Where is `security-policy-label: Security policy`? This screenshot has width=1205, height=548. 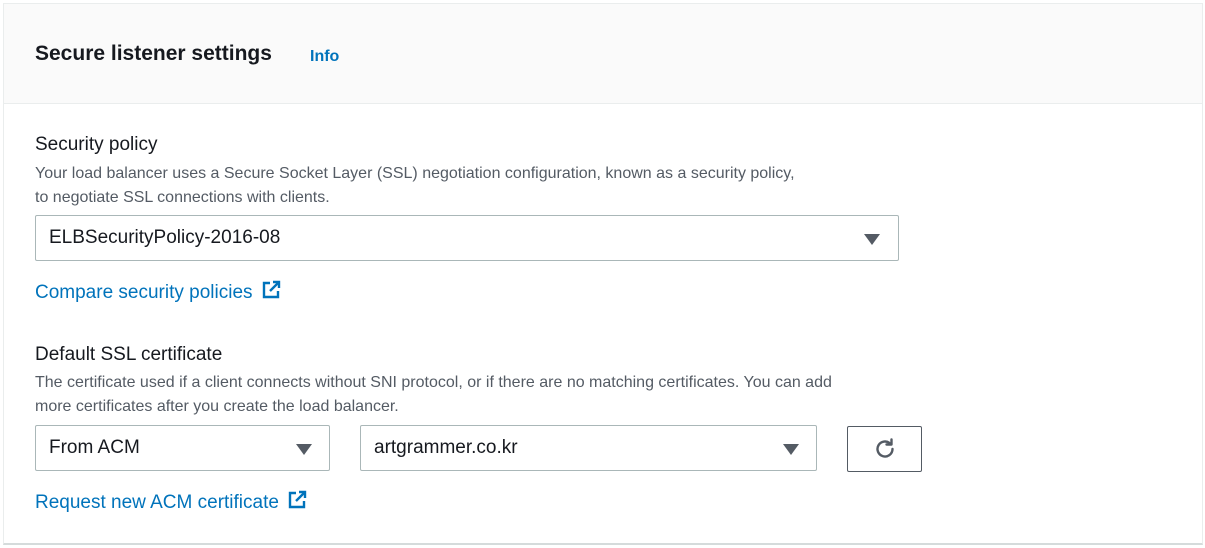 security-policy-label: Security policy is located at coordinates (96, 144).